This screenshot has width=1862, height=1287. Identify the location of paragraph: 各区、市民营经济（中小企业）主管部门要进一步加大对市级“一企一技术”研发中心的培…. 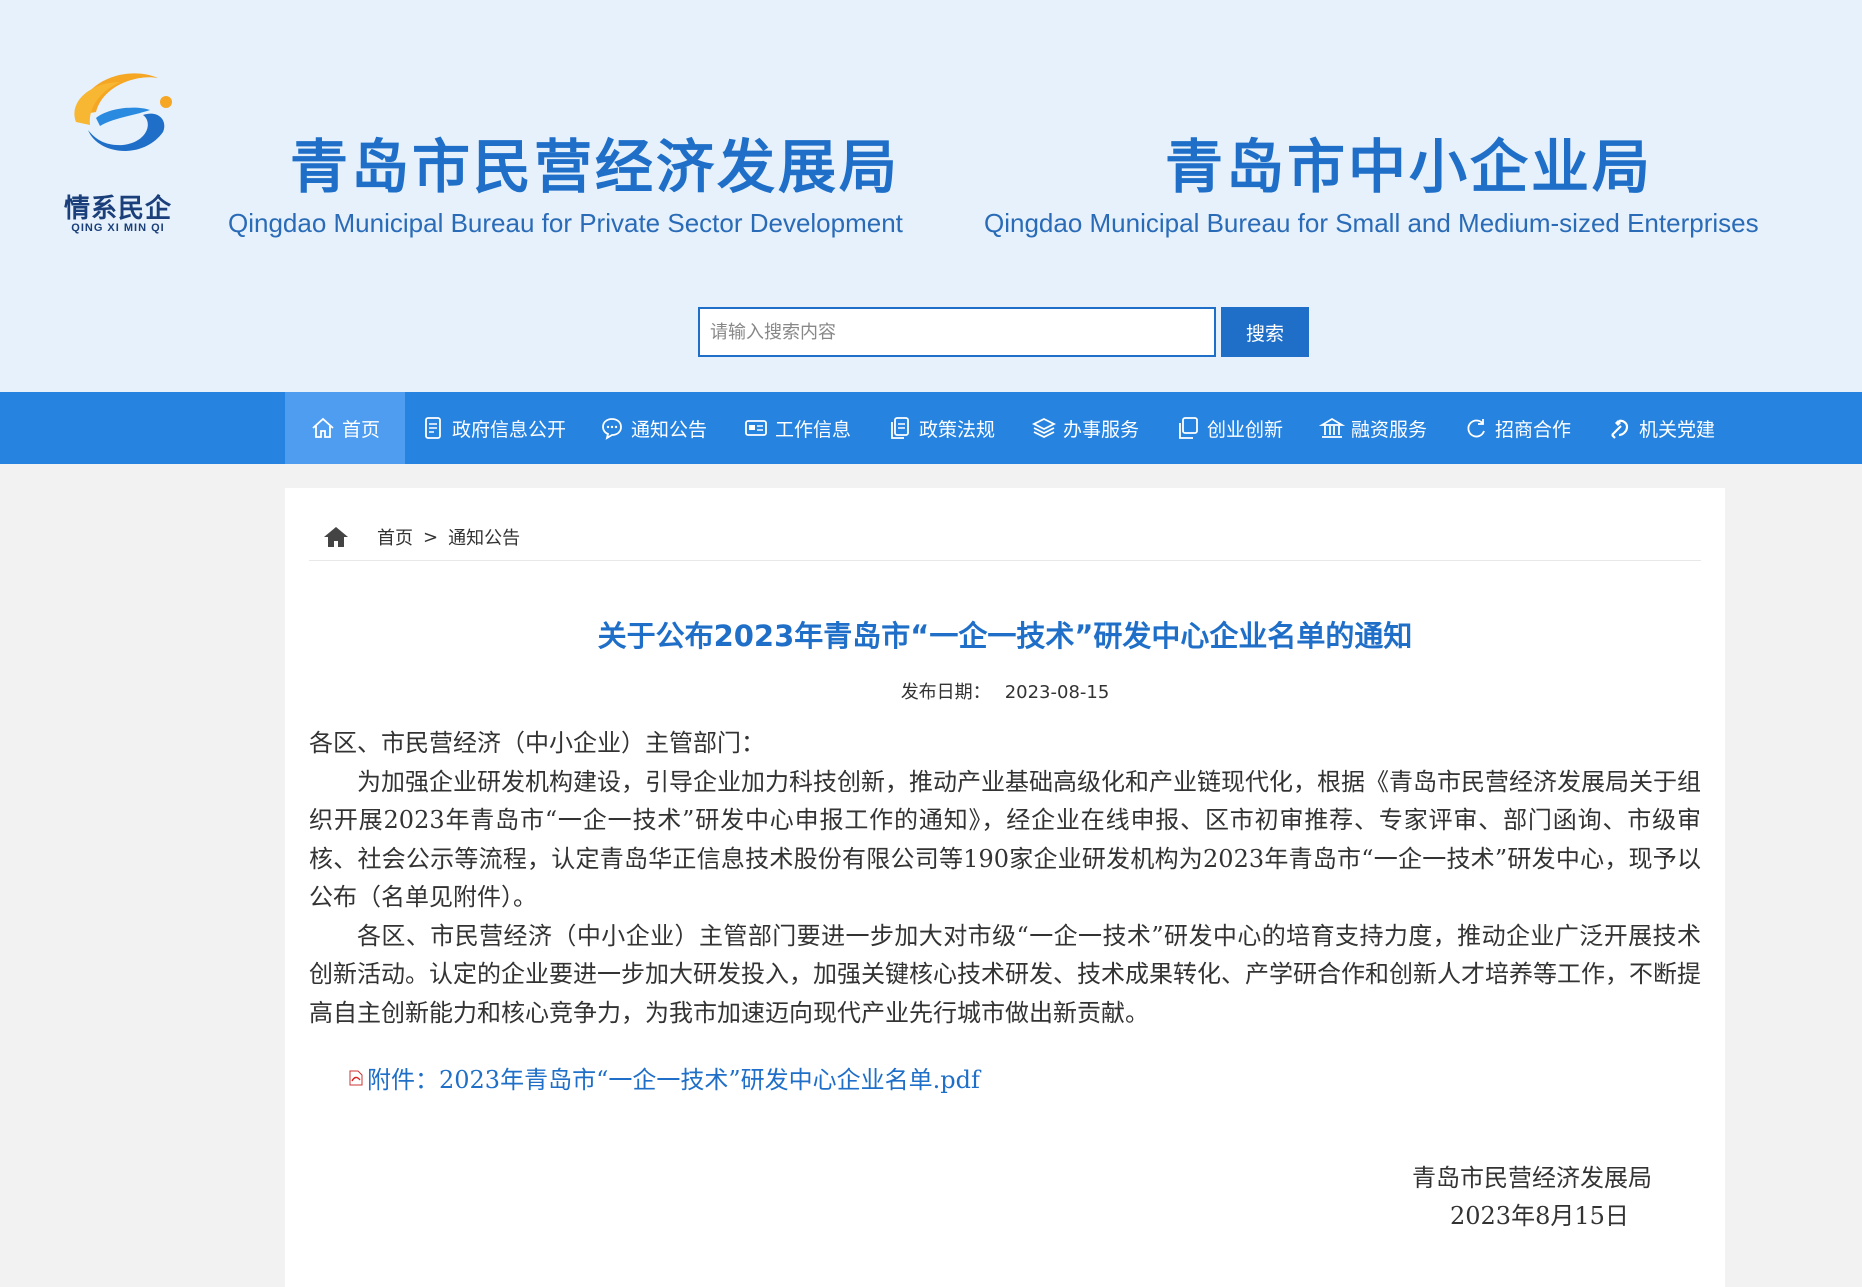
(1005, 974).